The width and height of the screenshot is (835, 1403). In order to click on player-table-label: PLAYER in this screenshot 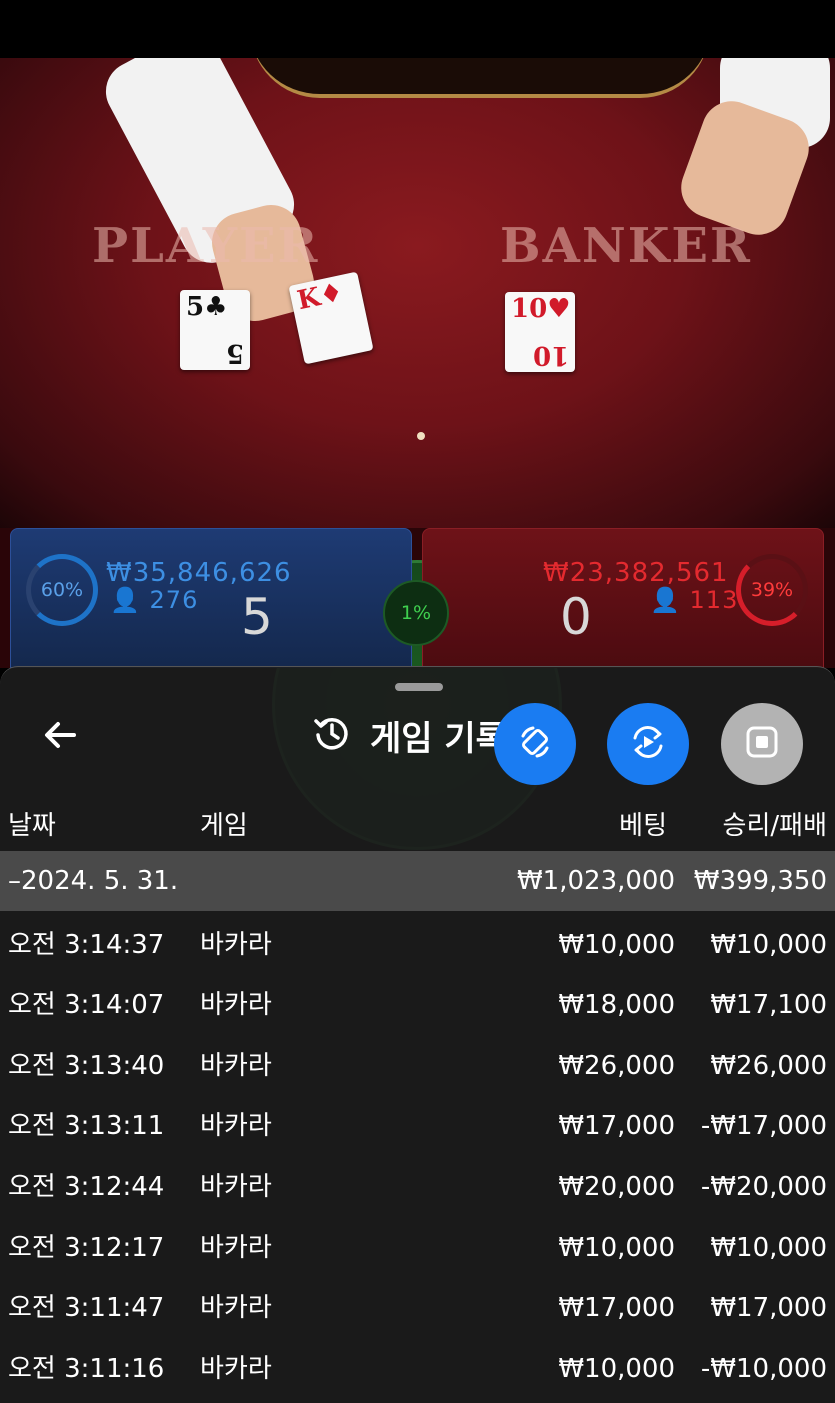, I will do `click(206, 246)`.